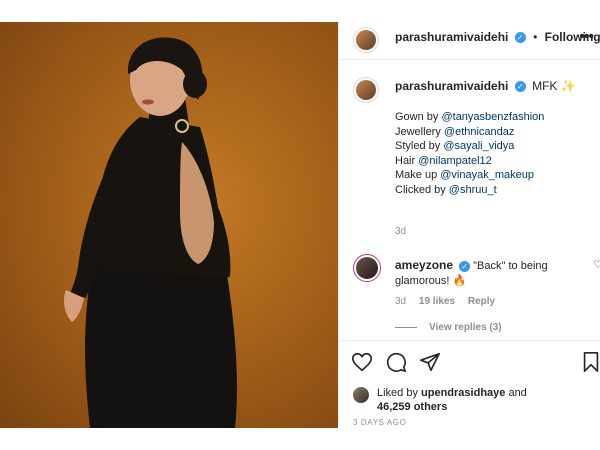  I want to click on comment: ameyzone ✓ "Back" to being glamorous! 🔥, so click(497, 273).